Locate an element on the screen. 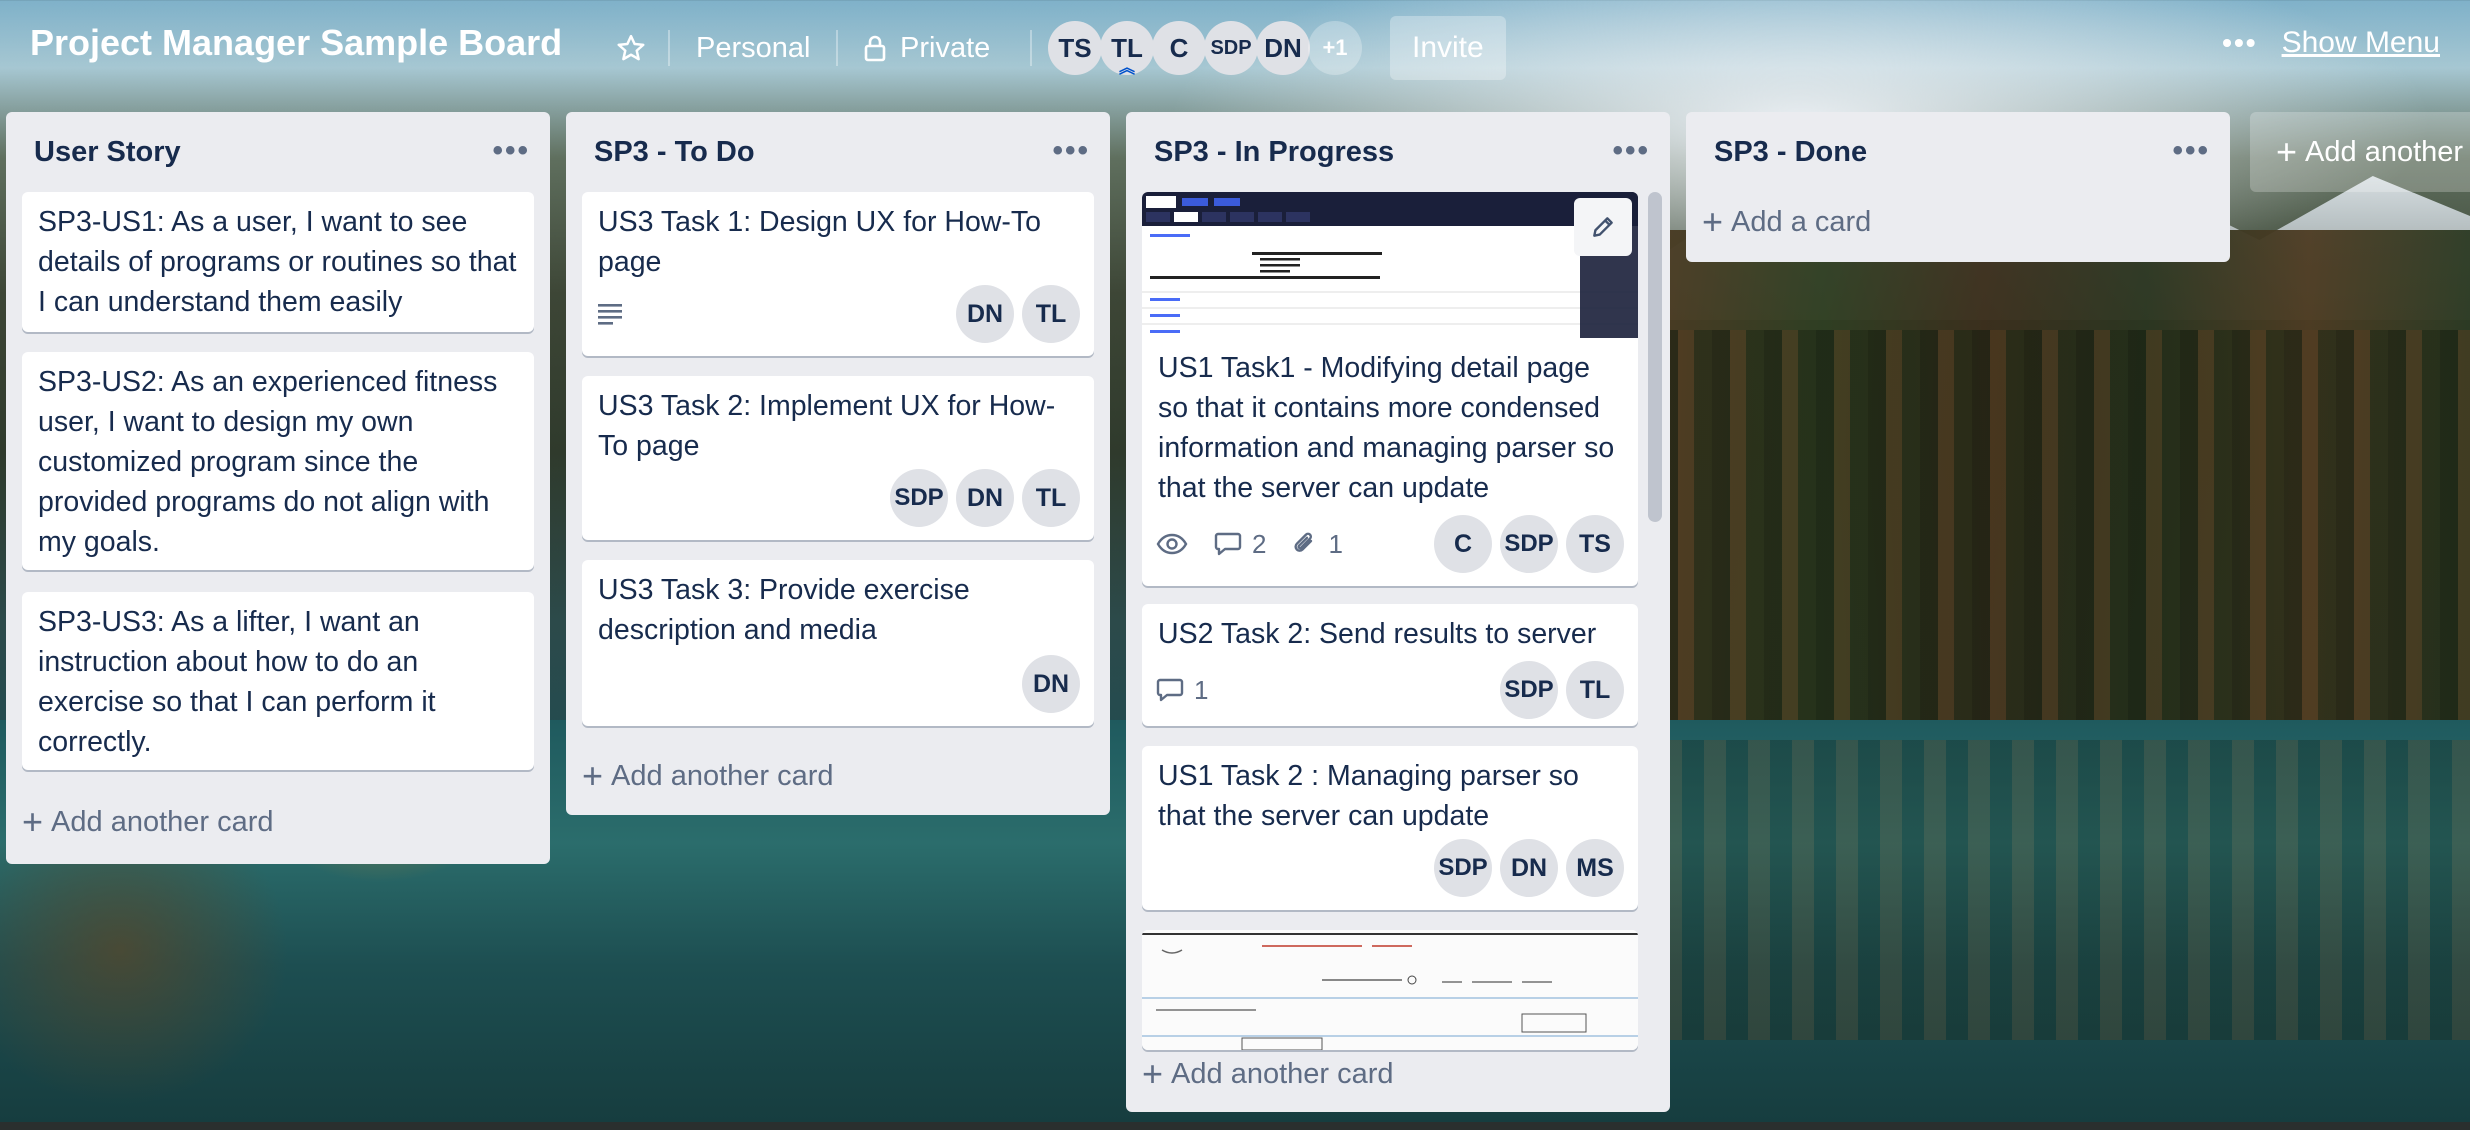 This screenshot has width=2470, height=1130. card-members: SDP DN MS is located at coordinates (1529, 868).